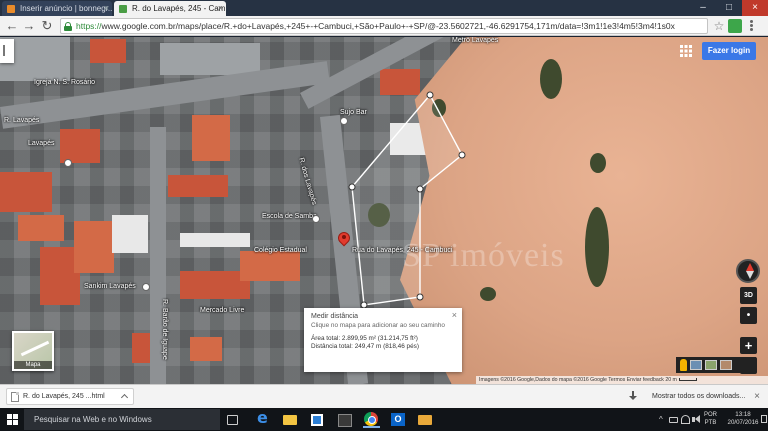 The image size is (768, 431). What do you see at coordinates (687, 380) in the screenshot?
I see `scale-bar` at bounding box center [687, 380].